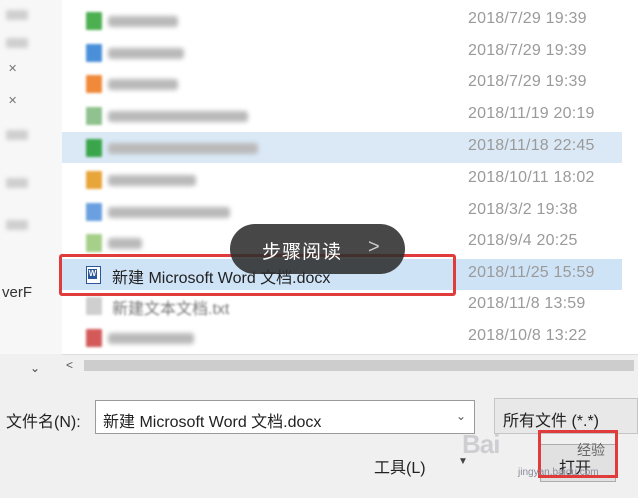 The height and width of the screenshot is (498, 638). I want to click on watermark-label: 经验, so click(591, 450).